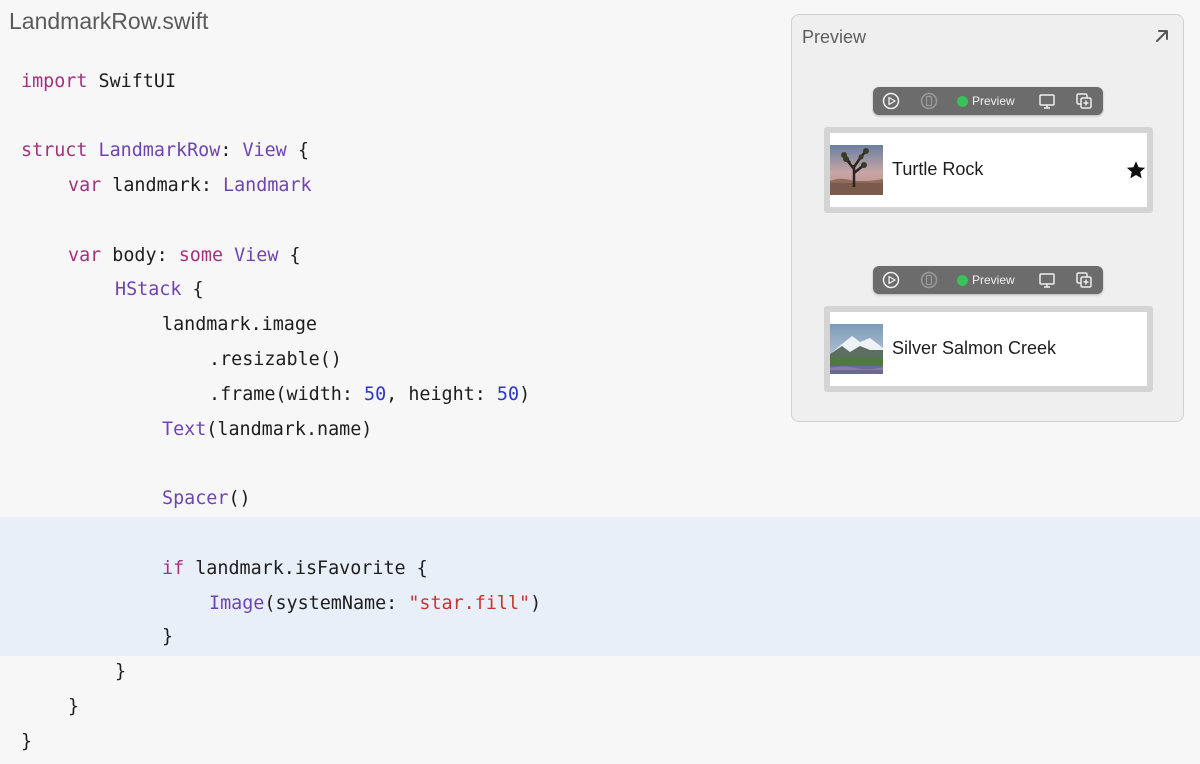 This screenshot has width=1200, height=764. I want to click on code-line-1: import SwiftUI, so click(98, 82).